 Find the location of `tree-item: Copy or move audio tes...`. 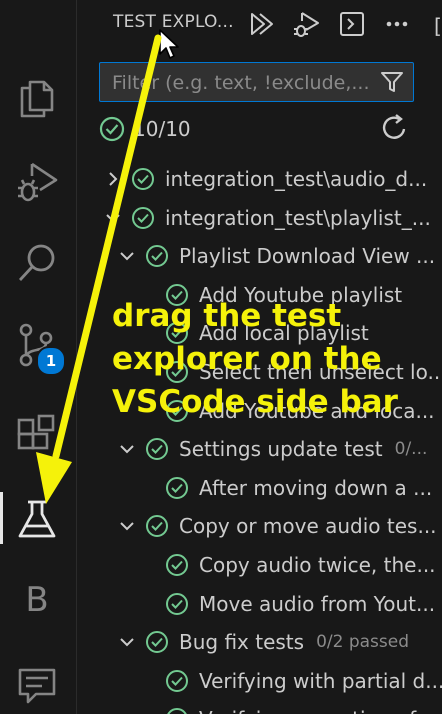

tree-item: Copy or move audio tes... is located at coordinates (259, 526).